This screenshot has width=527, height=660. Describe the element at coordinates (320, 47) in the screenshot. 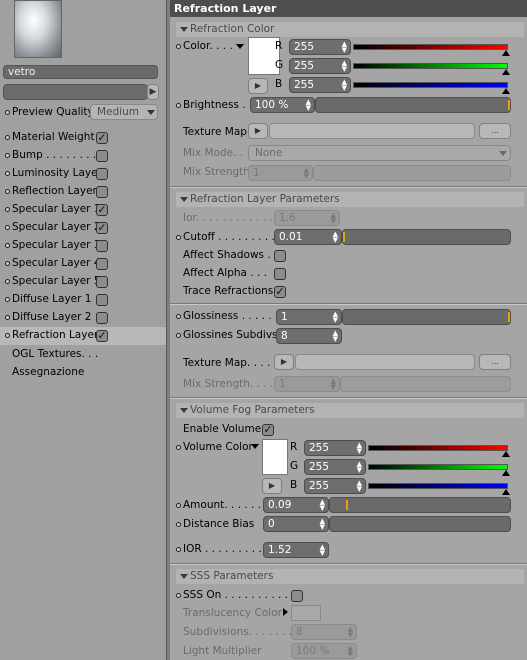

I see `refraction-r-field: 255 ▲ ▼` at that location.